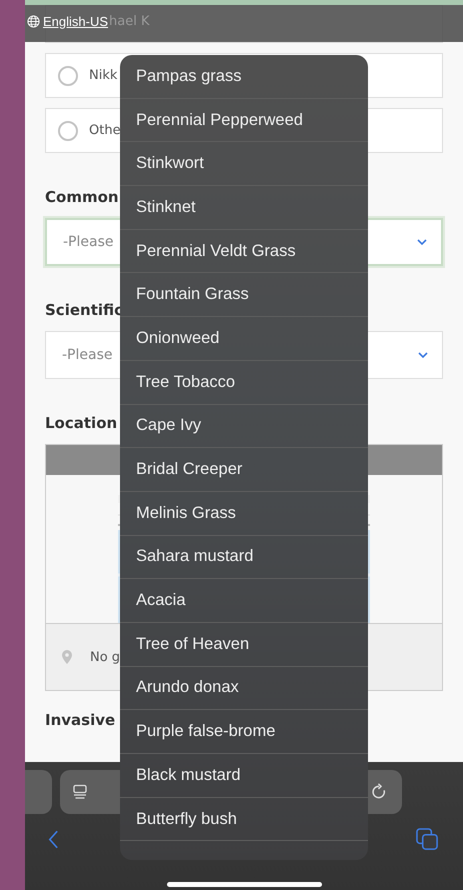  I want to click on language-link: English-US, so click(75, 21).